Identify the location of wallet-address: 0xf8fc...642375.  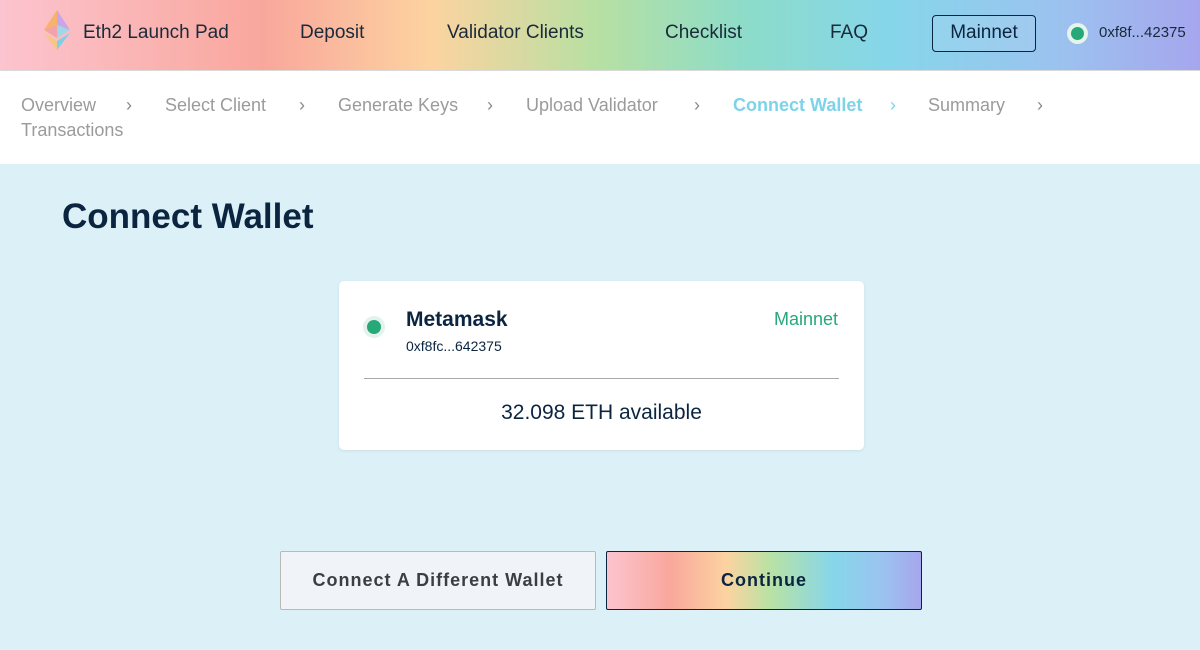
(454, 346).